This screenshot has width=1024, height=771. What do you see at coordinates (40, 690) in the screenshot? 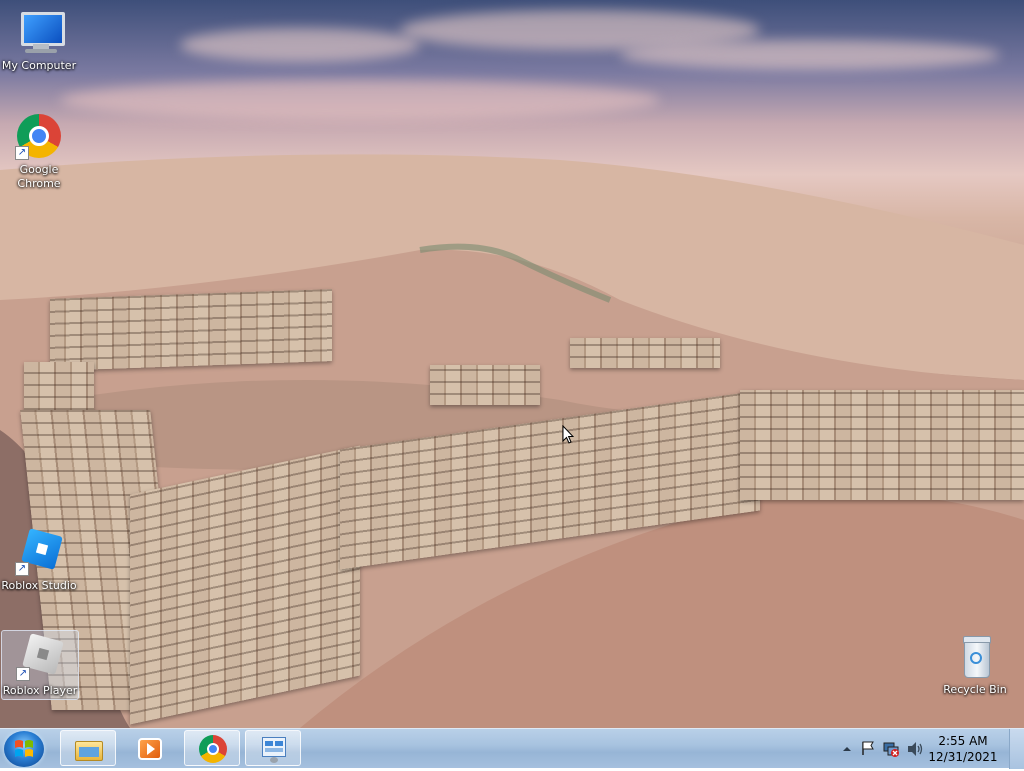
I see `icon-label: Roblox Player` at bounding box center [40, 690].